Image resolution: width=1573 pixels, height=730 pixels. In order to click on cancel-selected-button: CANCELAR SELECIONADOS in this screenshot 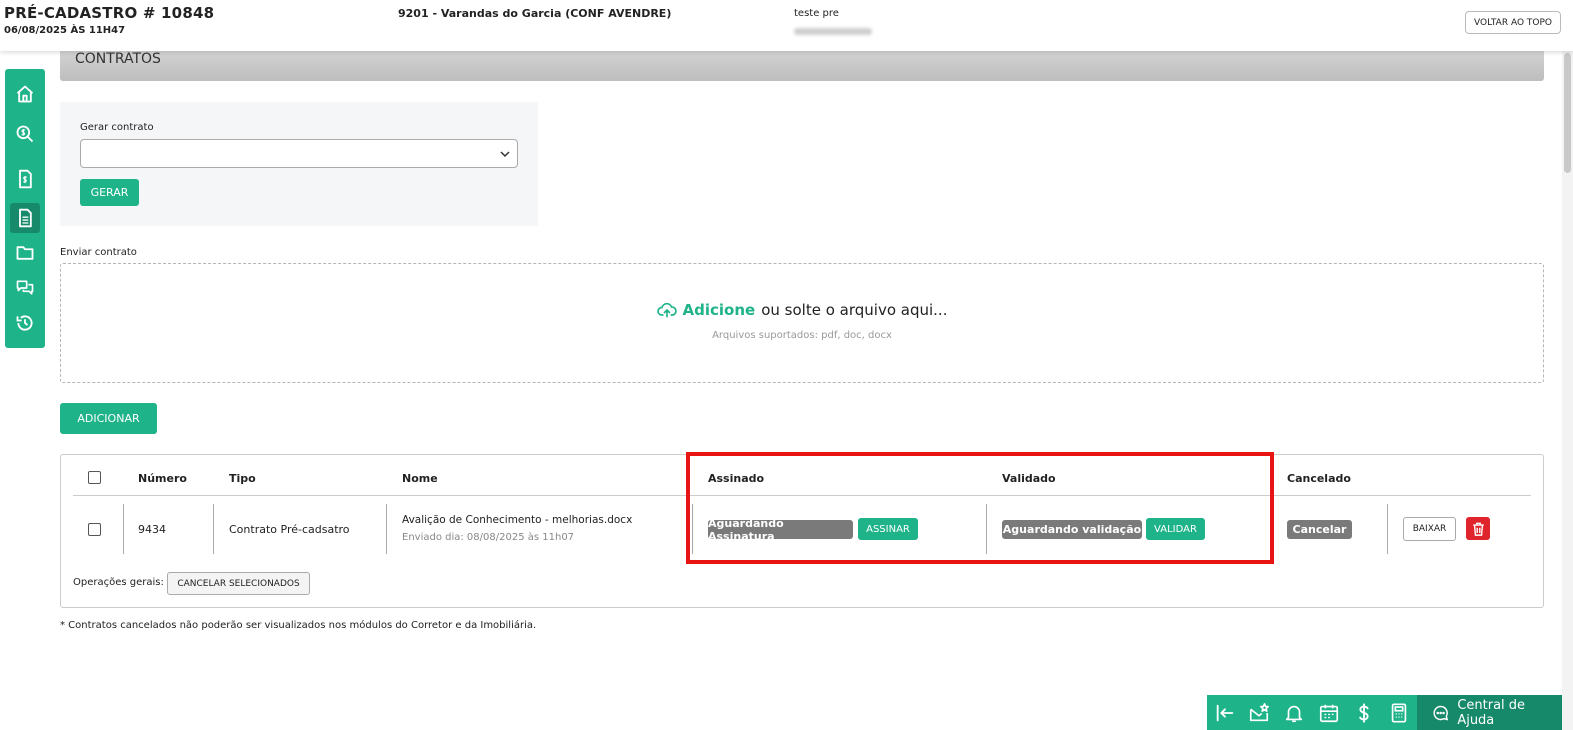, I will do `click(238, 583)`.